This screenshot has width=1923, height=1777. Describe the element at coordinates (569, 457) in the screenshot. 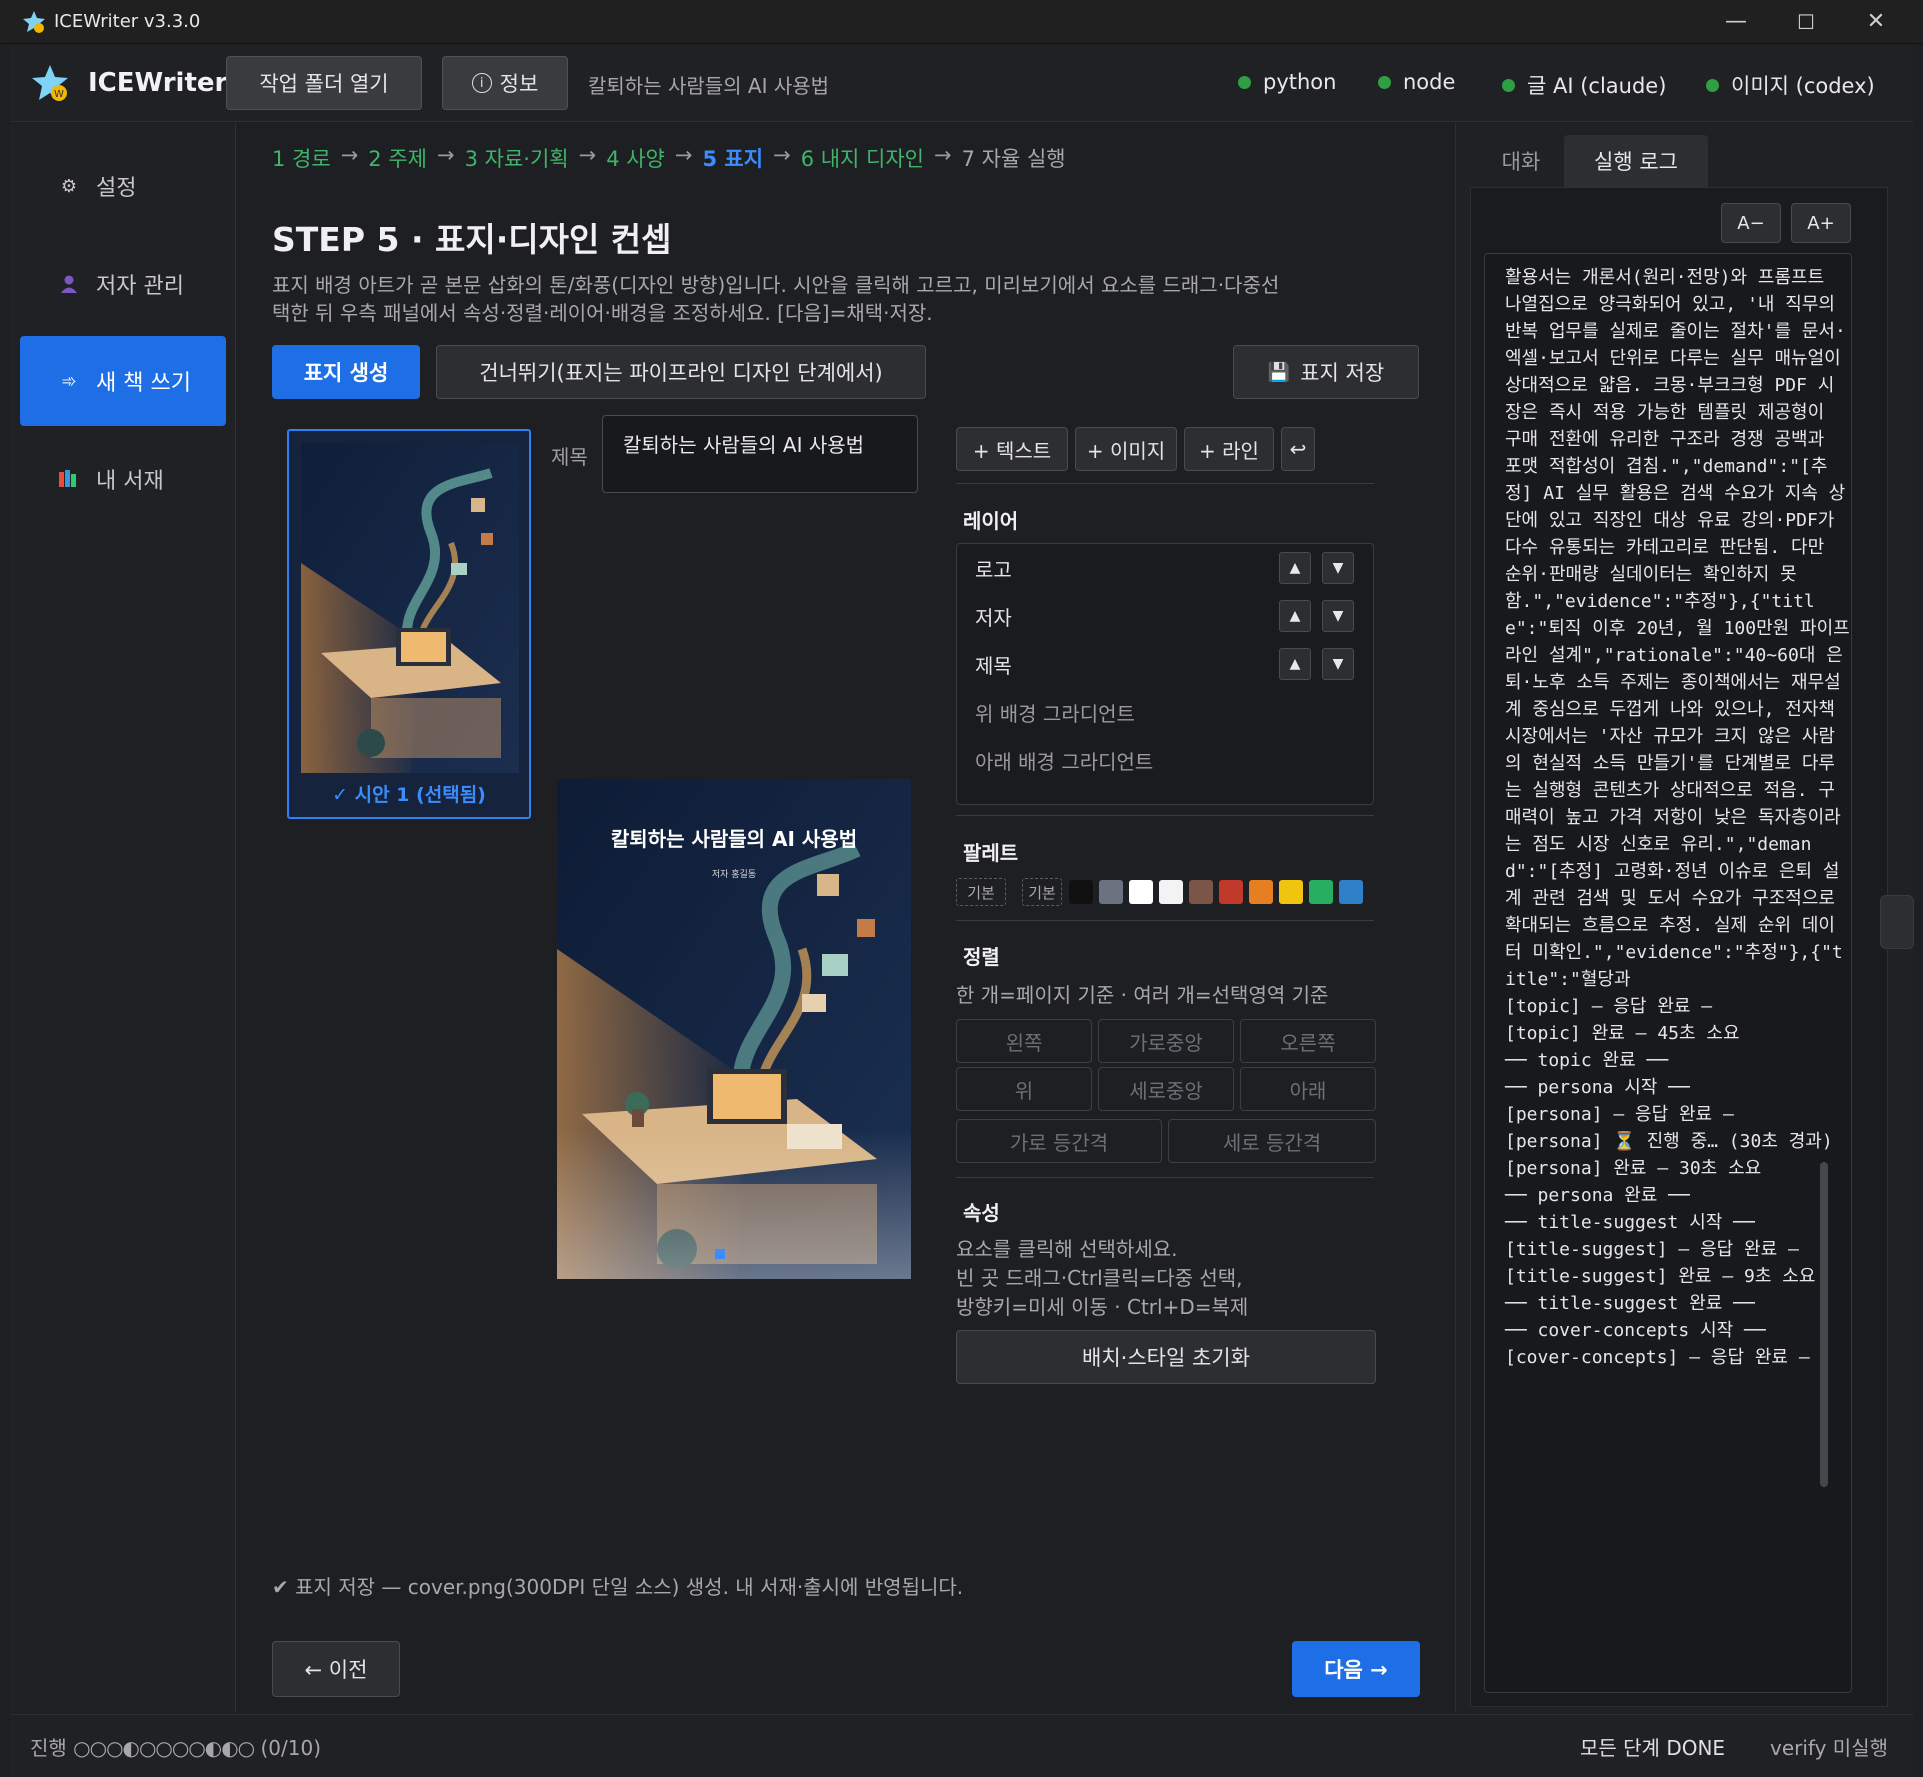

I see `title-field-label: 제목` at that location.